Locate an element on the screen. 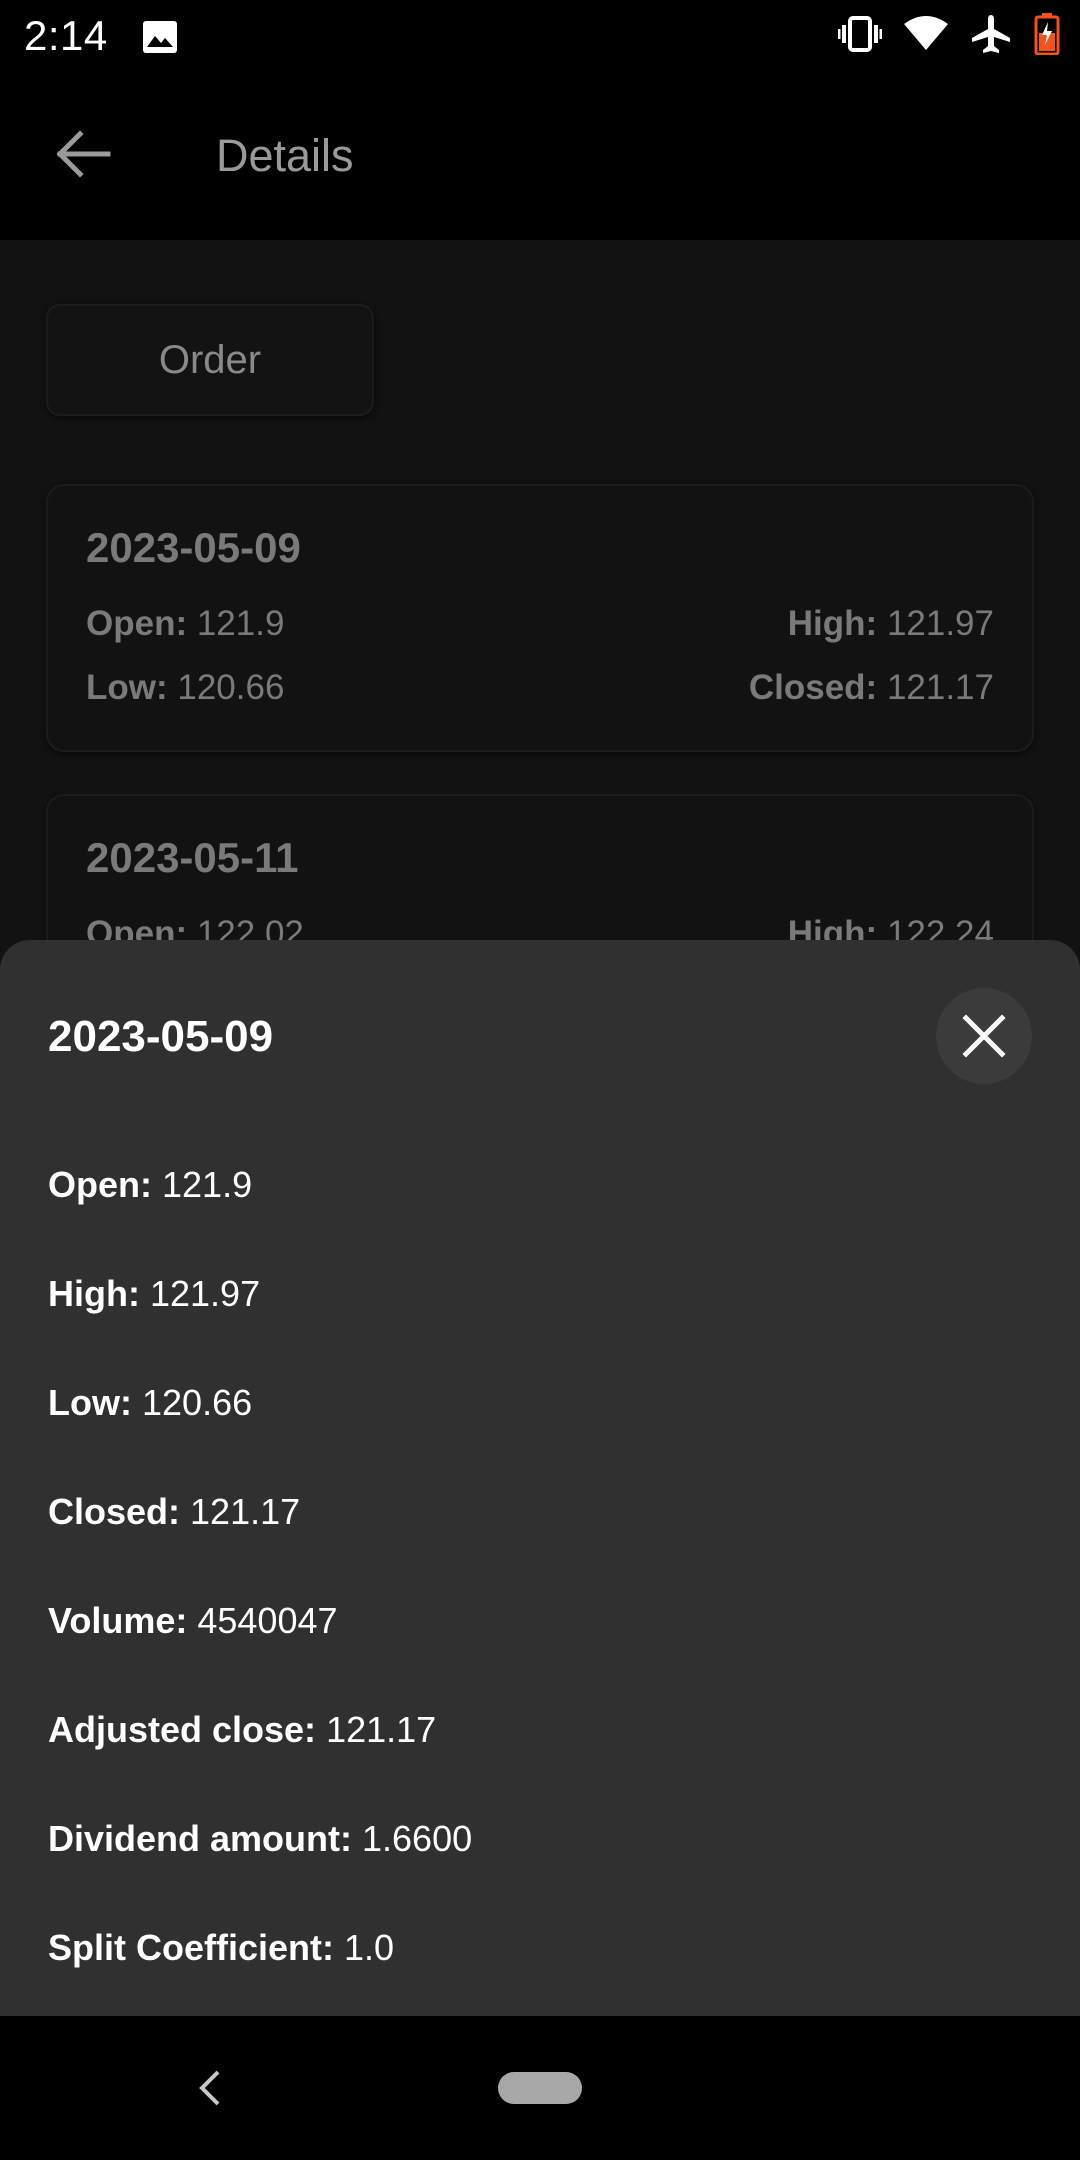 The width and height of the screenshot is (1080, 2160). close-icon is located at coordinates (984, 1036).